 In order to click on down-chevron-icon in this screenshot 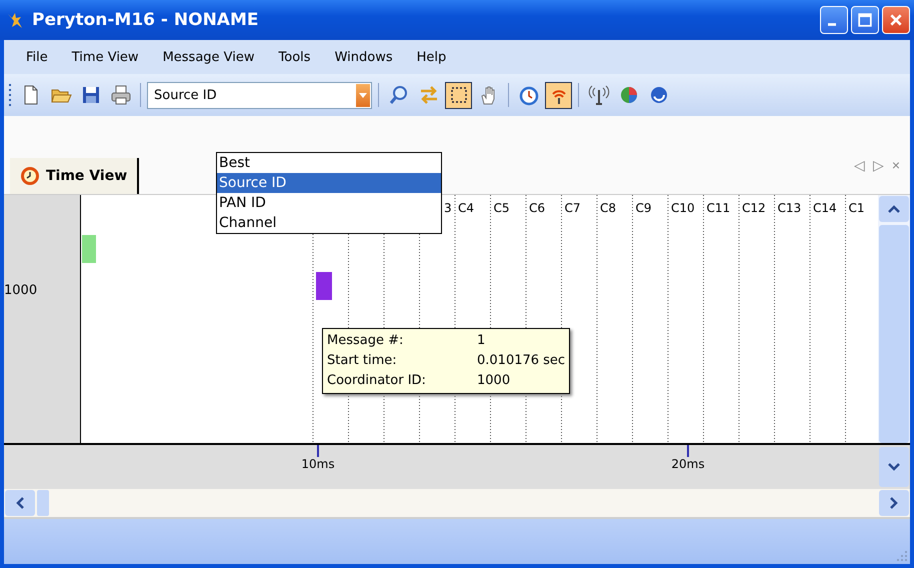, I will do `click(894, 467)`.